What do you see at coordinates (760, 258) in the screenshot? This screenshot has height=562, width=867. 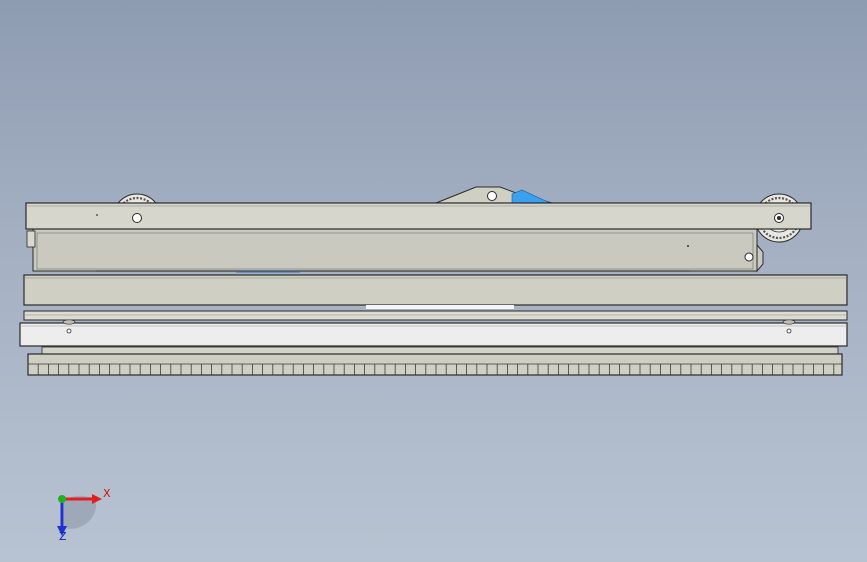 I see `rear-plate-end-cap` at bounding box center [760, 258].